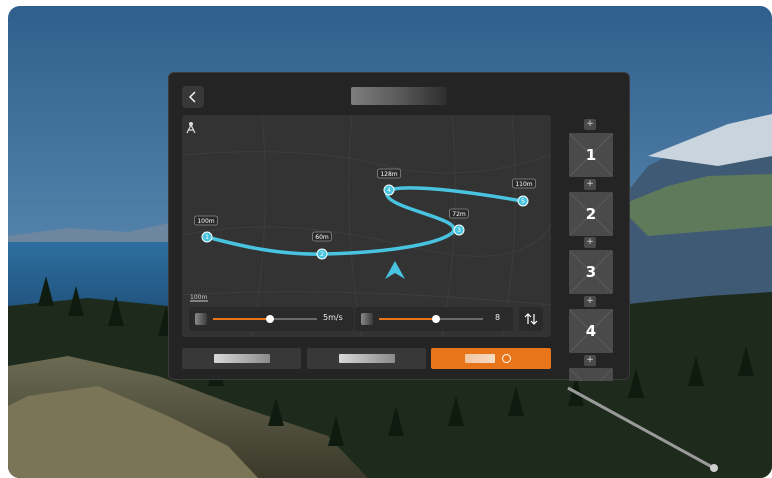 This screenshot has width=772, height=478. I want to click on waypoint-card-2: 2, so click(591, 214).